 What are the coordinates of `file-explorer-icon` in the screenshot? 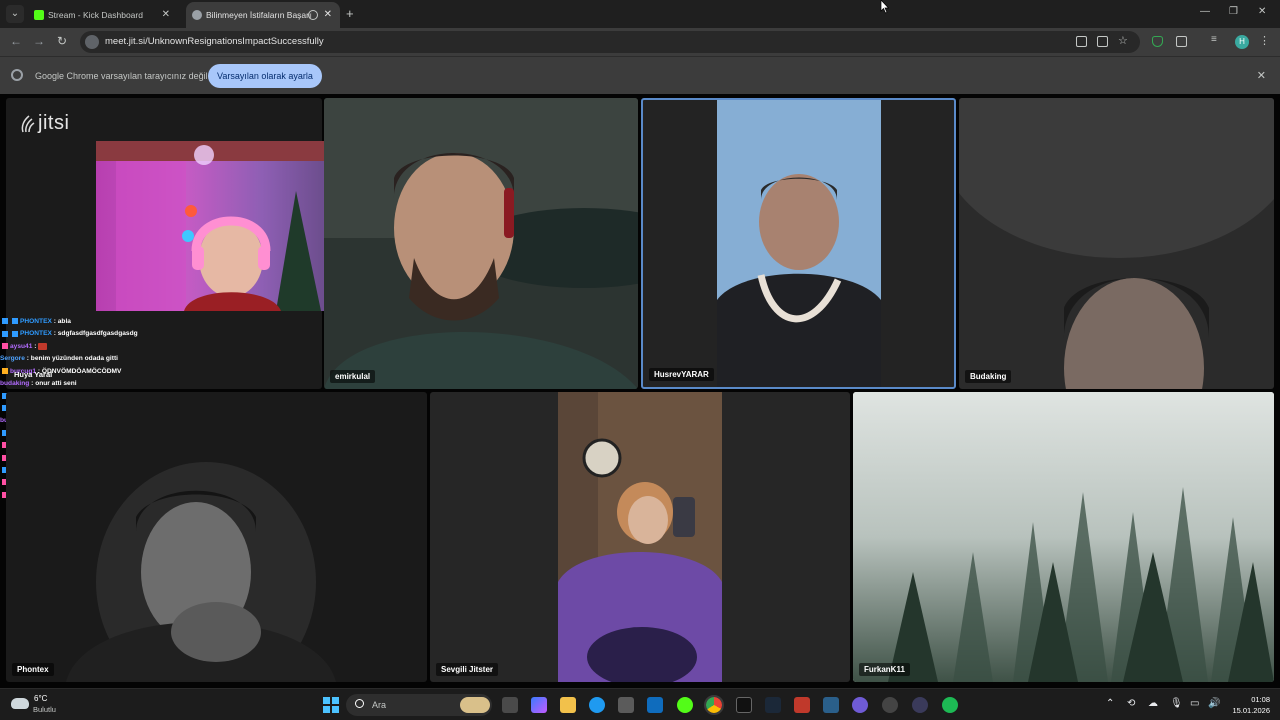 It's located at (568, 705).